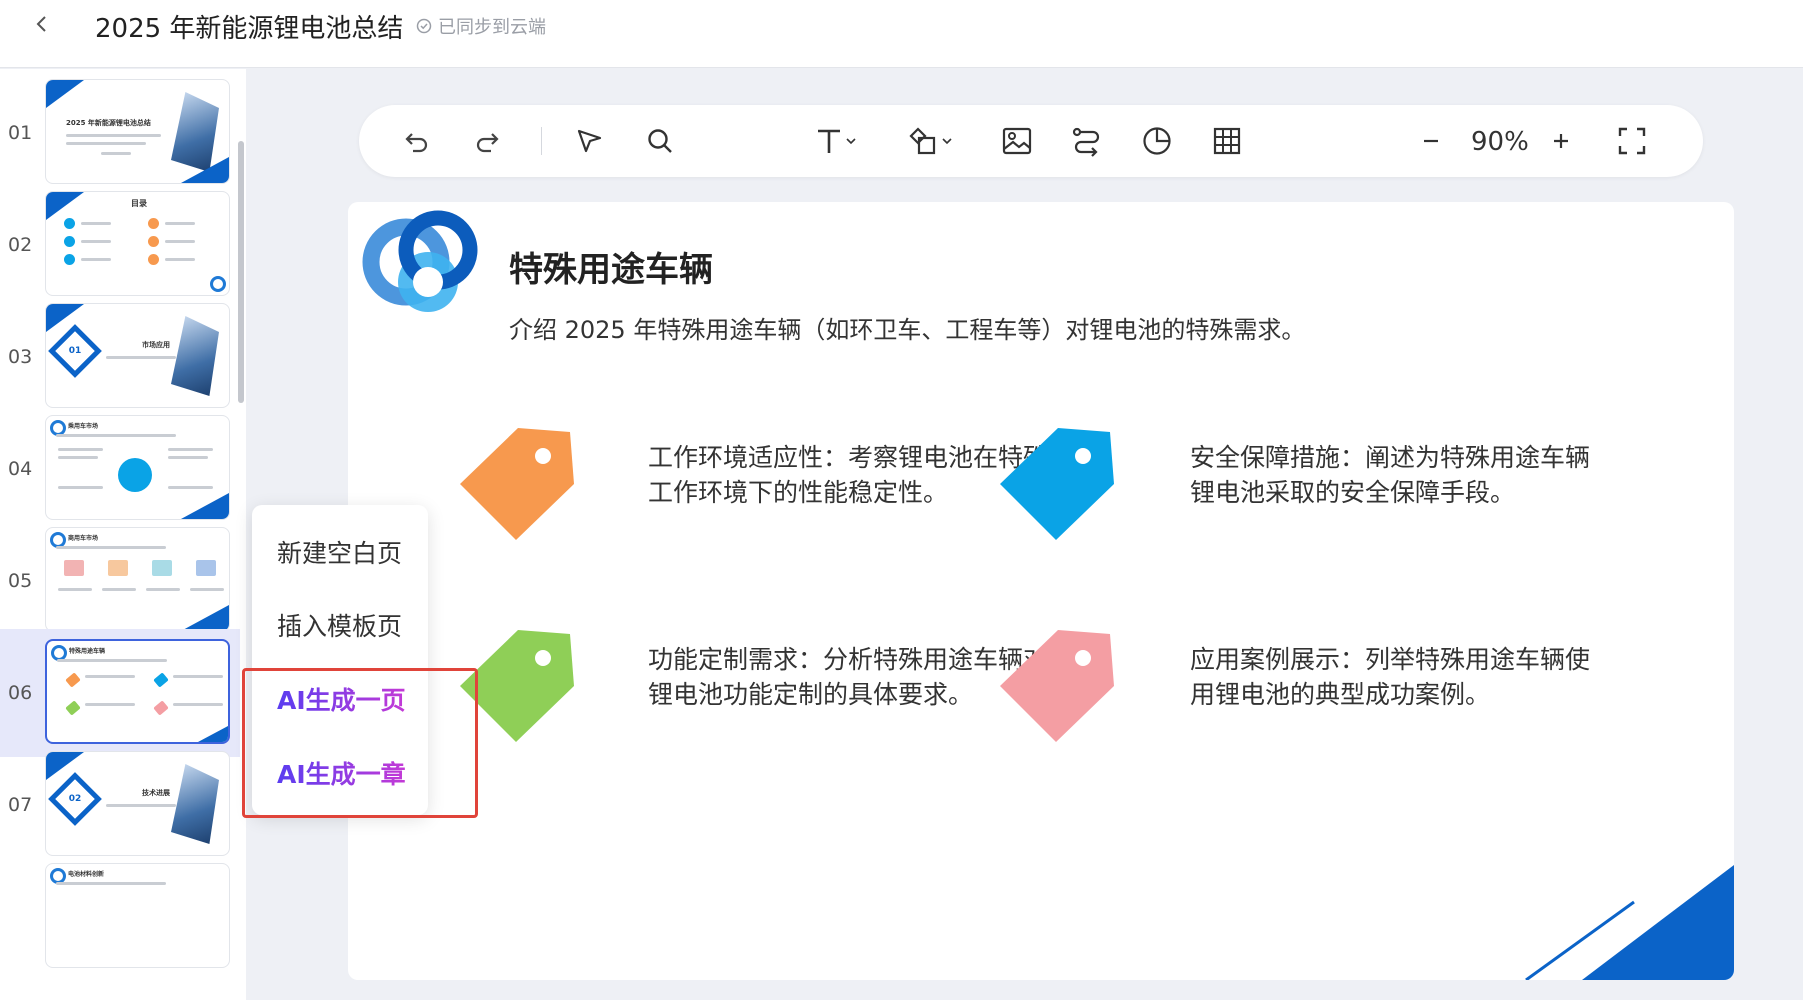  What do you see at coordinates (901, 34) in the screenshot?
I see `top-header: 2025 年新能源锂电池总结 已同步到云端` at bounding box center [901, 34].